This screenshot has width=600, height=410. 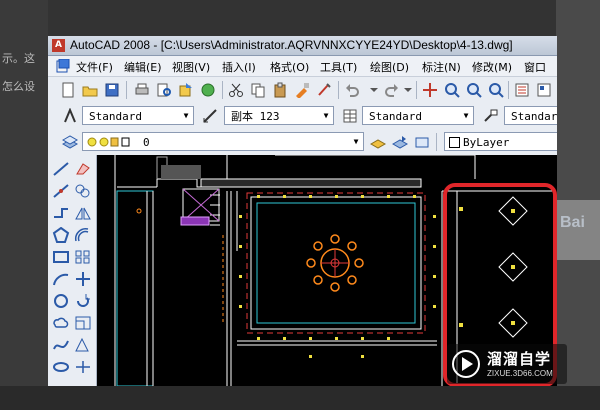 What do you see at coordinates (83, 279) in the screenshot?
I see `move-tool-icon` at bounding box center [83, 279].